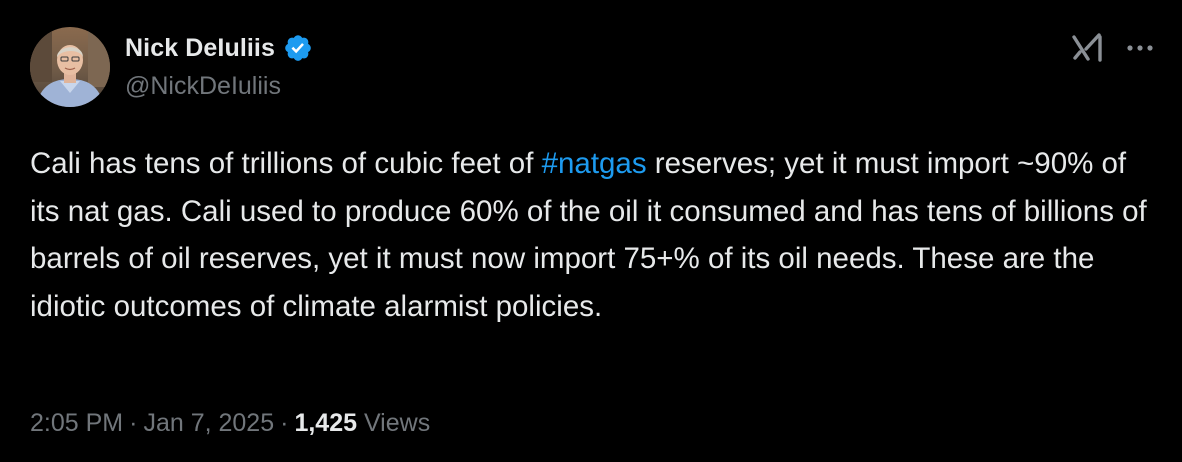 Image resolution: width=1182 pixels, height=462 pixels. Describe the element at coordinates (298, 48) in the screenshot. I see `verified-badge-icon` at that location.